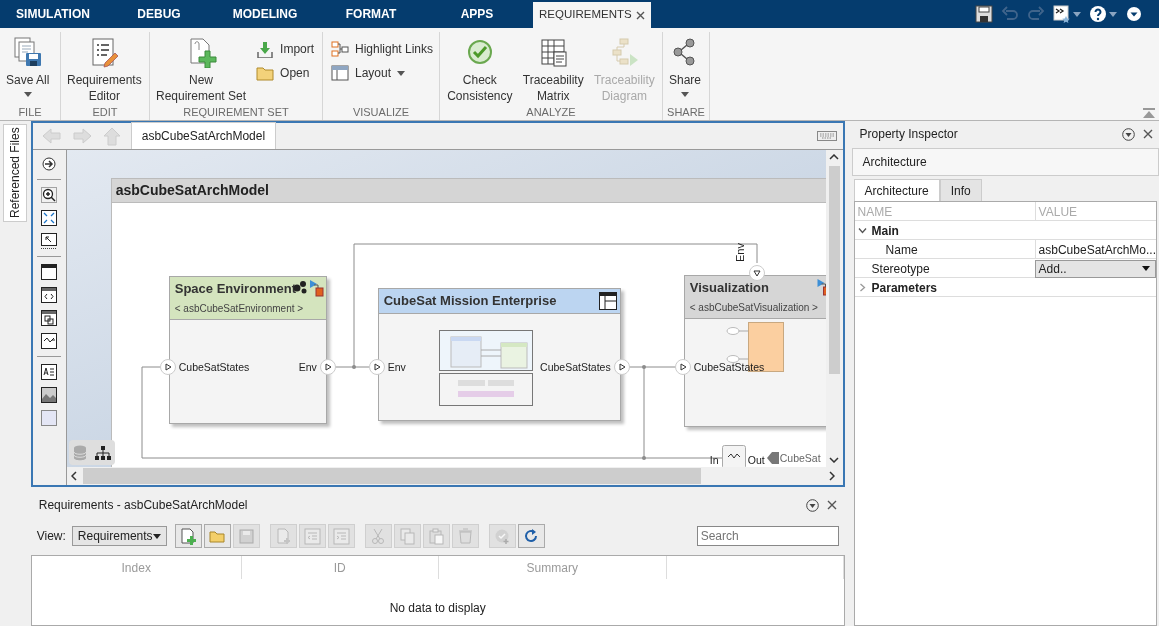 The height and width of the screenshot is (626, 1159). What do you see at coordinates (753, 307) in the screenshot?
I see `stereotype-label: < asbCubeSatVisualization >` at bounding box center [753, 307].